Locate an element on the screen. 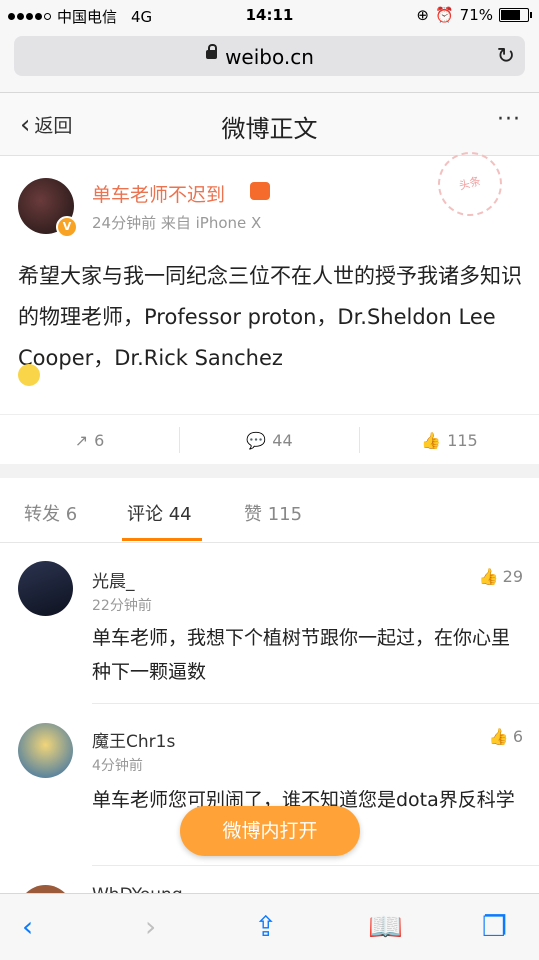  reload-icon: ↻ is located at coordinates (506, 56).